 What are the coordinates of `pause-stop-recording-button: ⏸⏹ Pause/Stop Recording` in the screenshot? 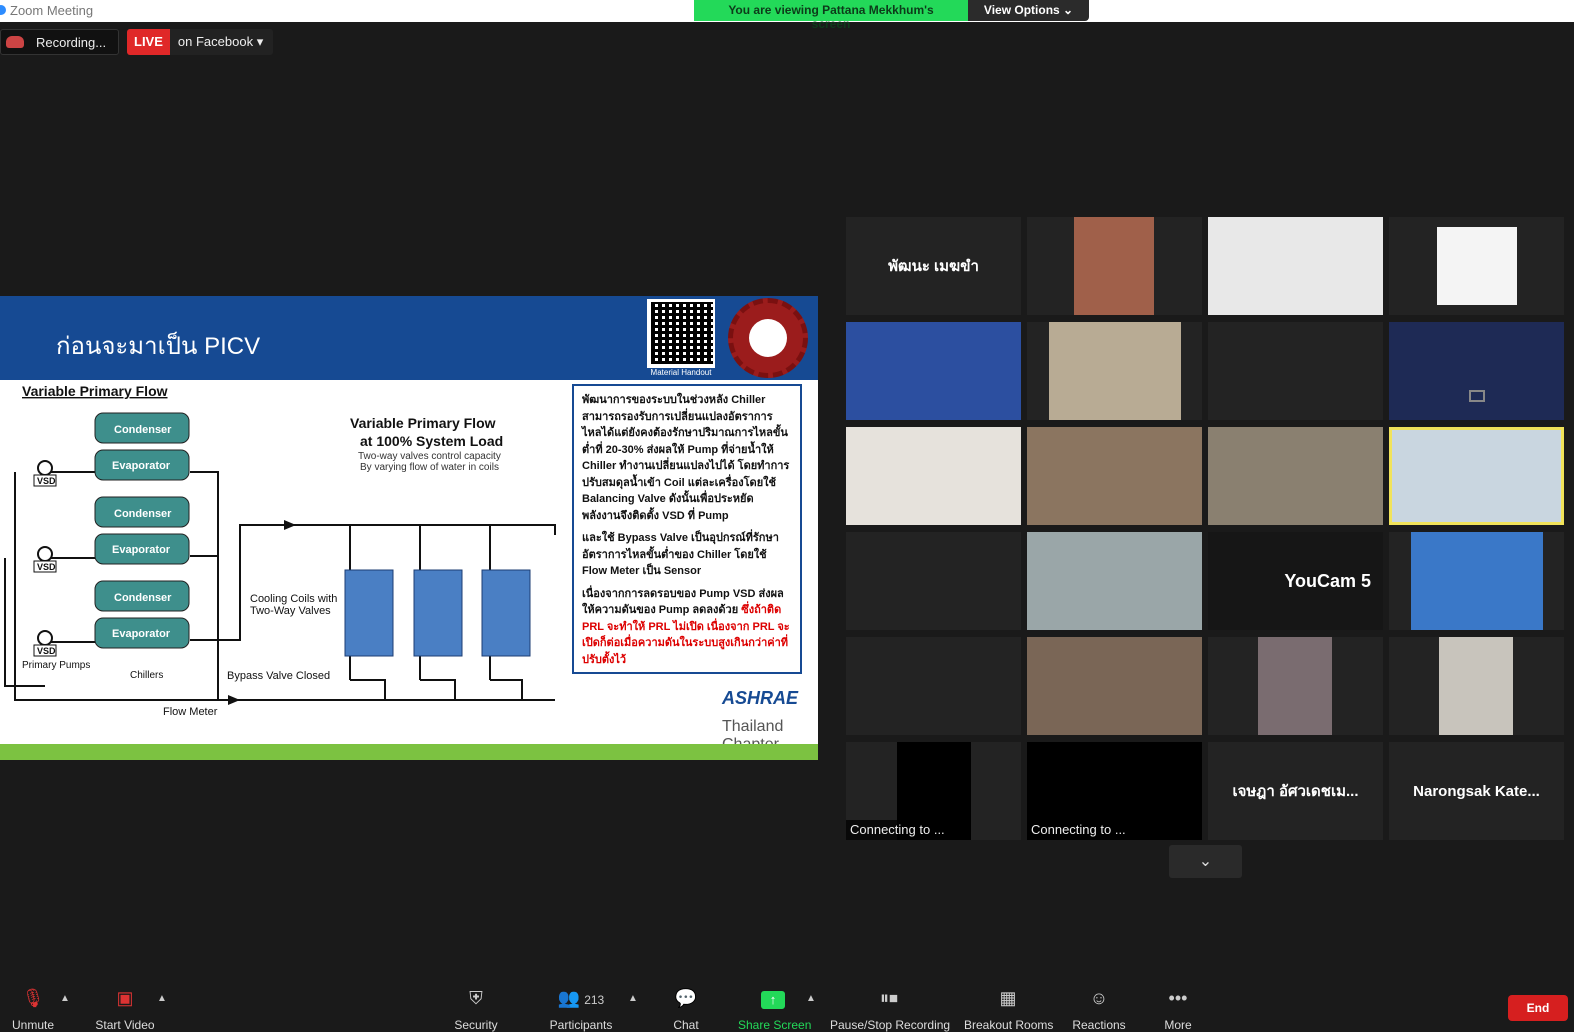 It's located at (890, 1009).